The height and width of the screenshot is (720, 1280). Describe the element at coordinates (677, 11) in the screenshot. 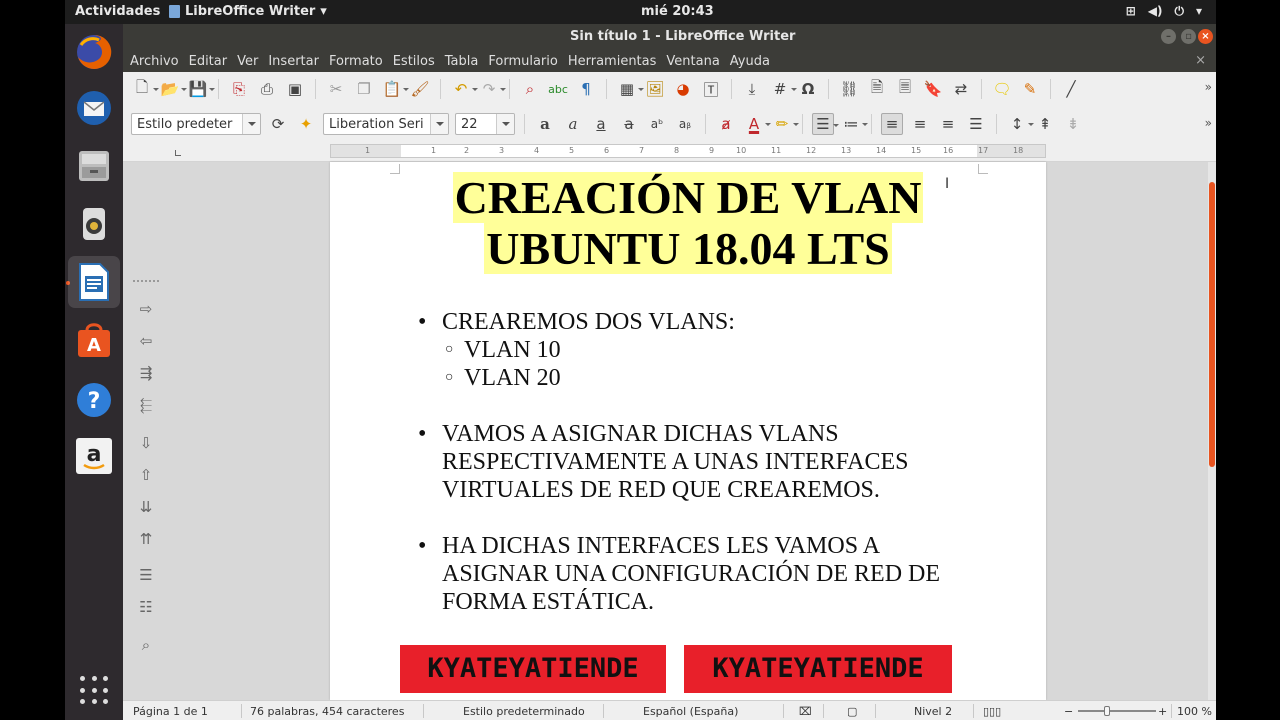

I see `clock: mié 20:43` at that location.